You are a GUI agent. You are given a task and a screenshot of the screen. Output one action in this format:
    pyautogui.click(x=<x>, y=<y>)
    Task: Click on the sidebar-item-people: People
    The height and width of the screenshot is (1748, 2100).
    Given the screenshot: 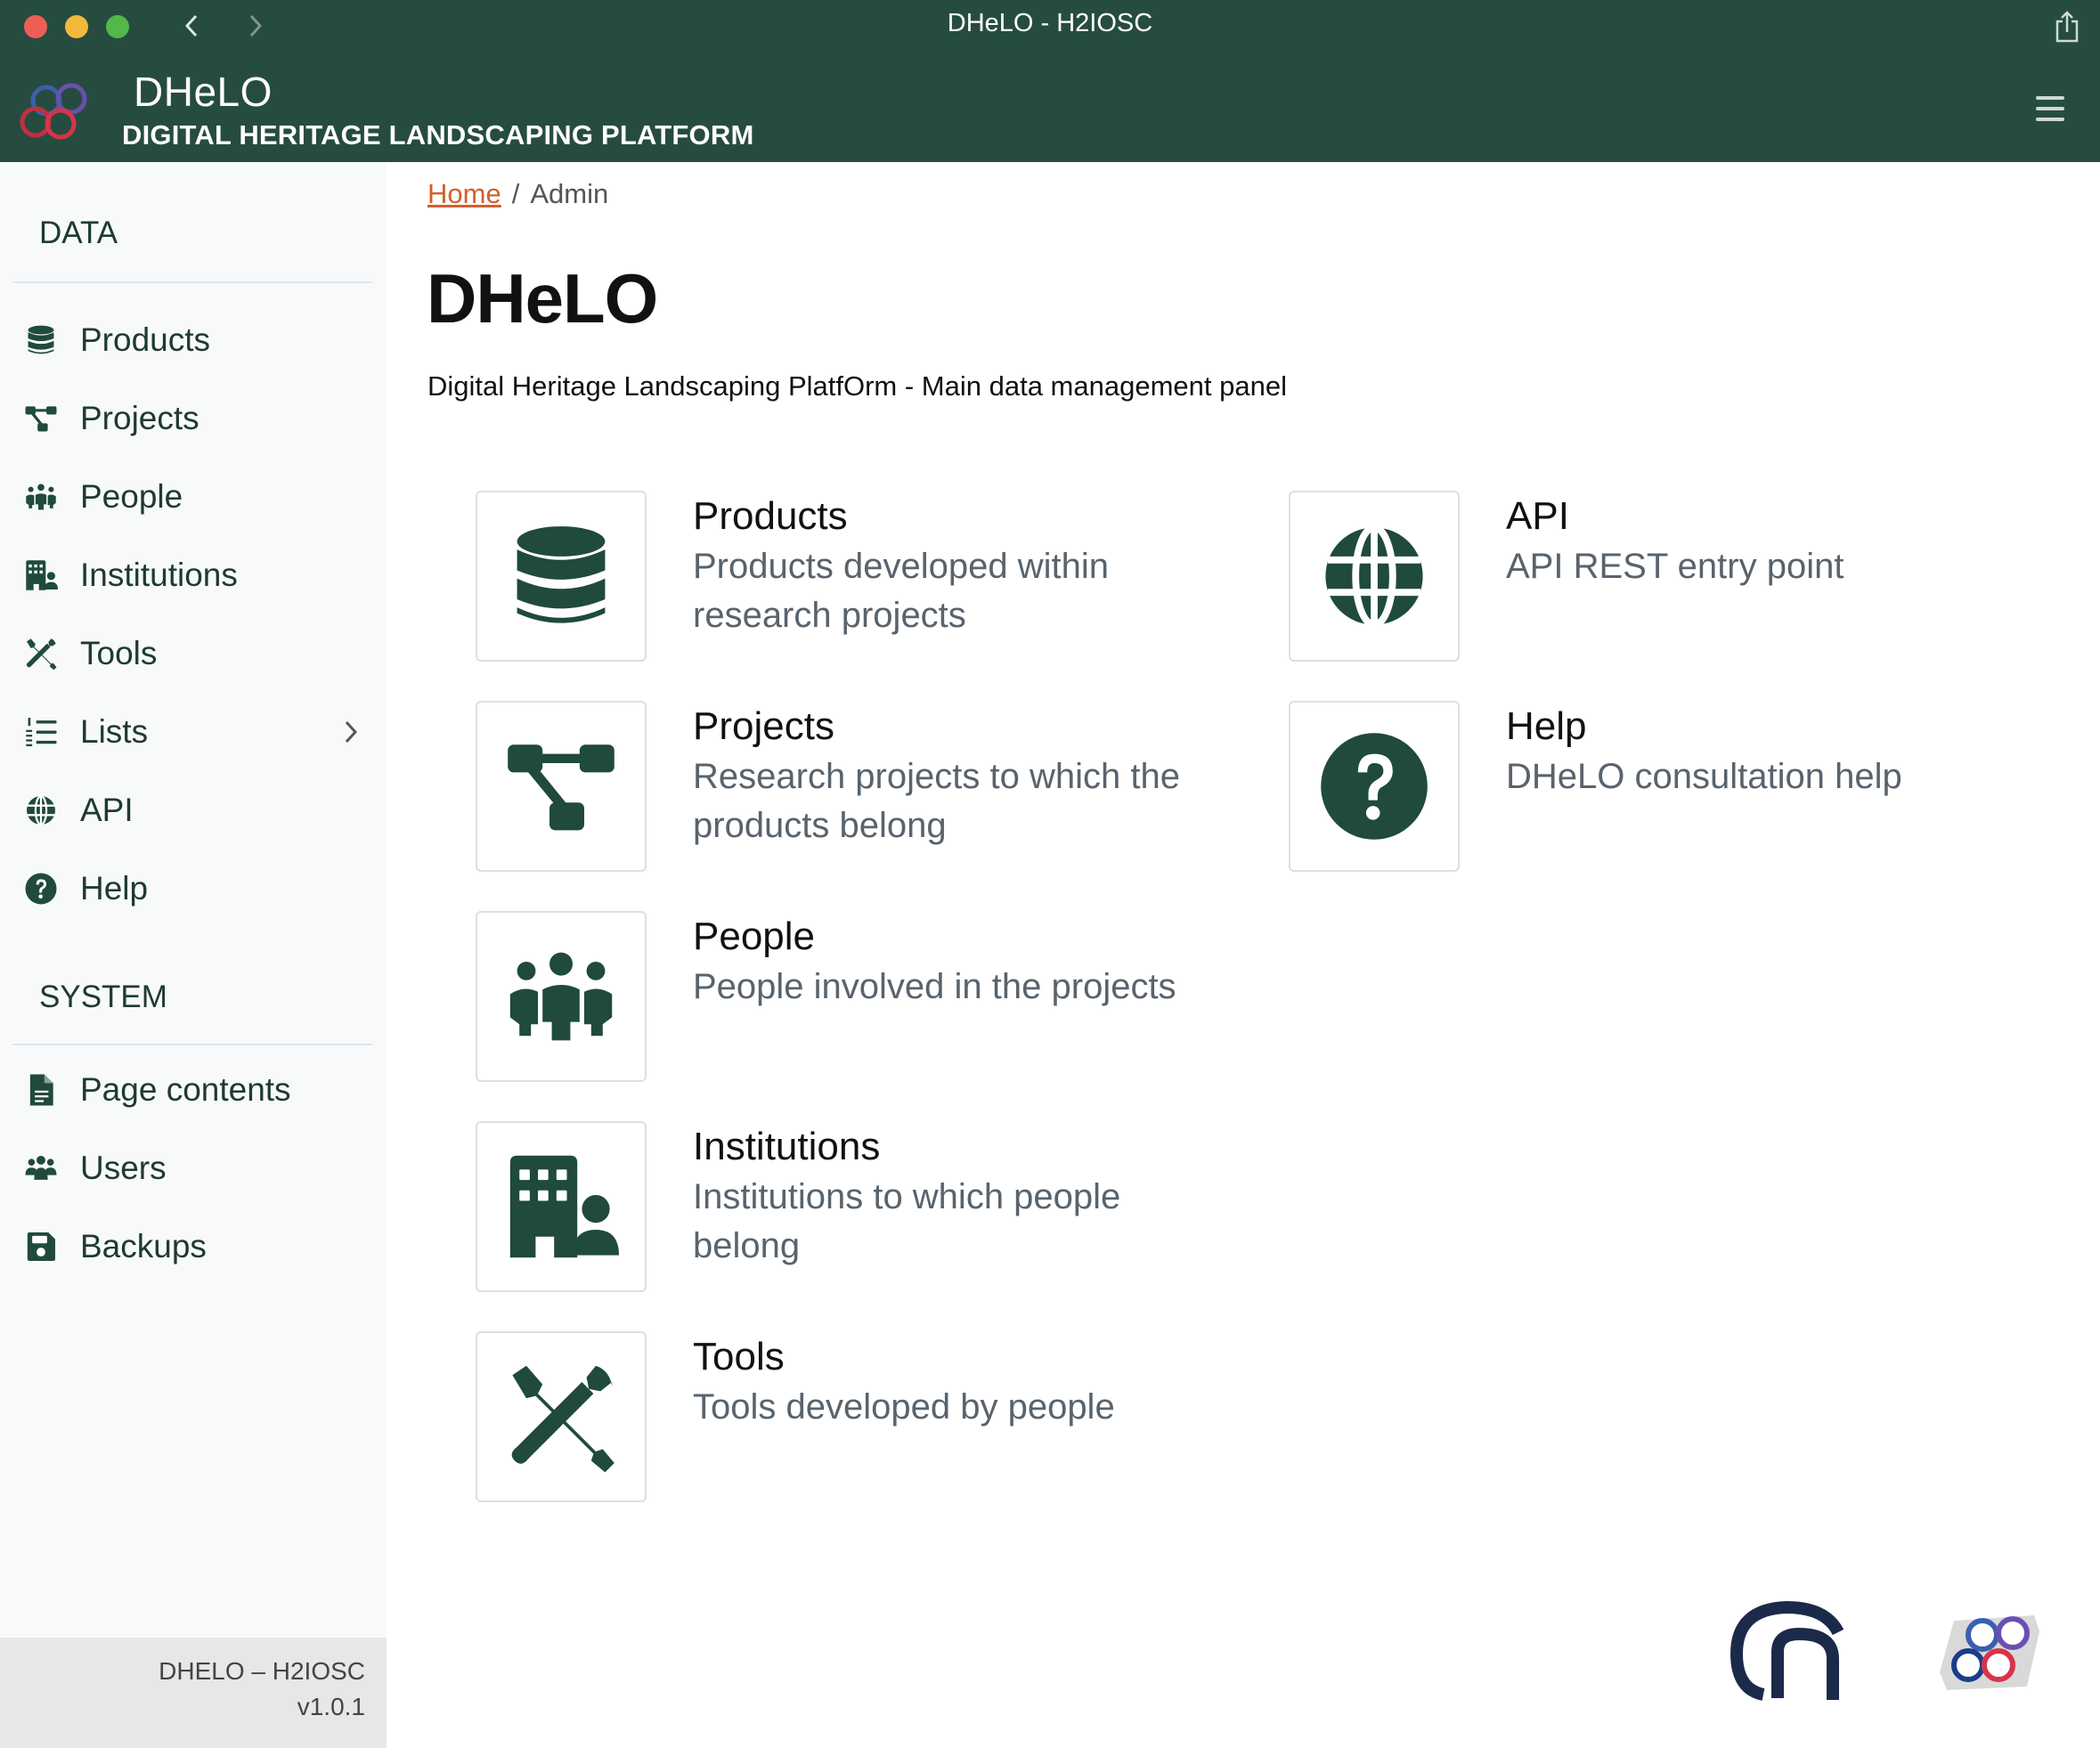 What is the action you would take?
    pyautogui.click(x=192, y=497)
    